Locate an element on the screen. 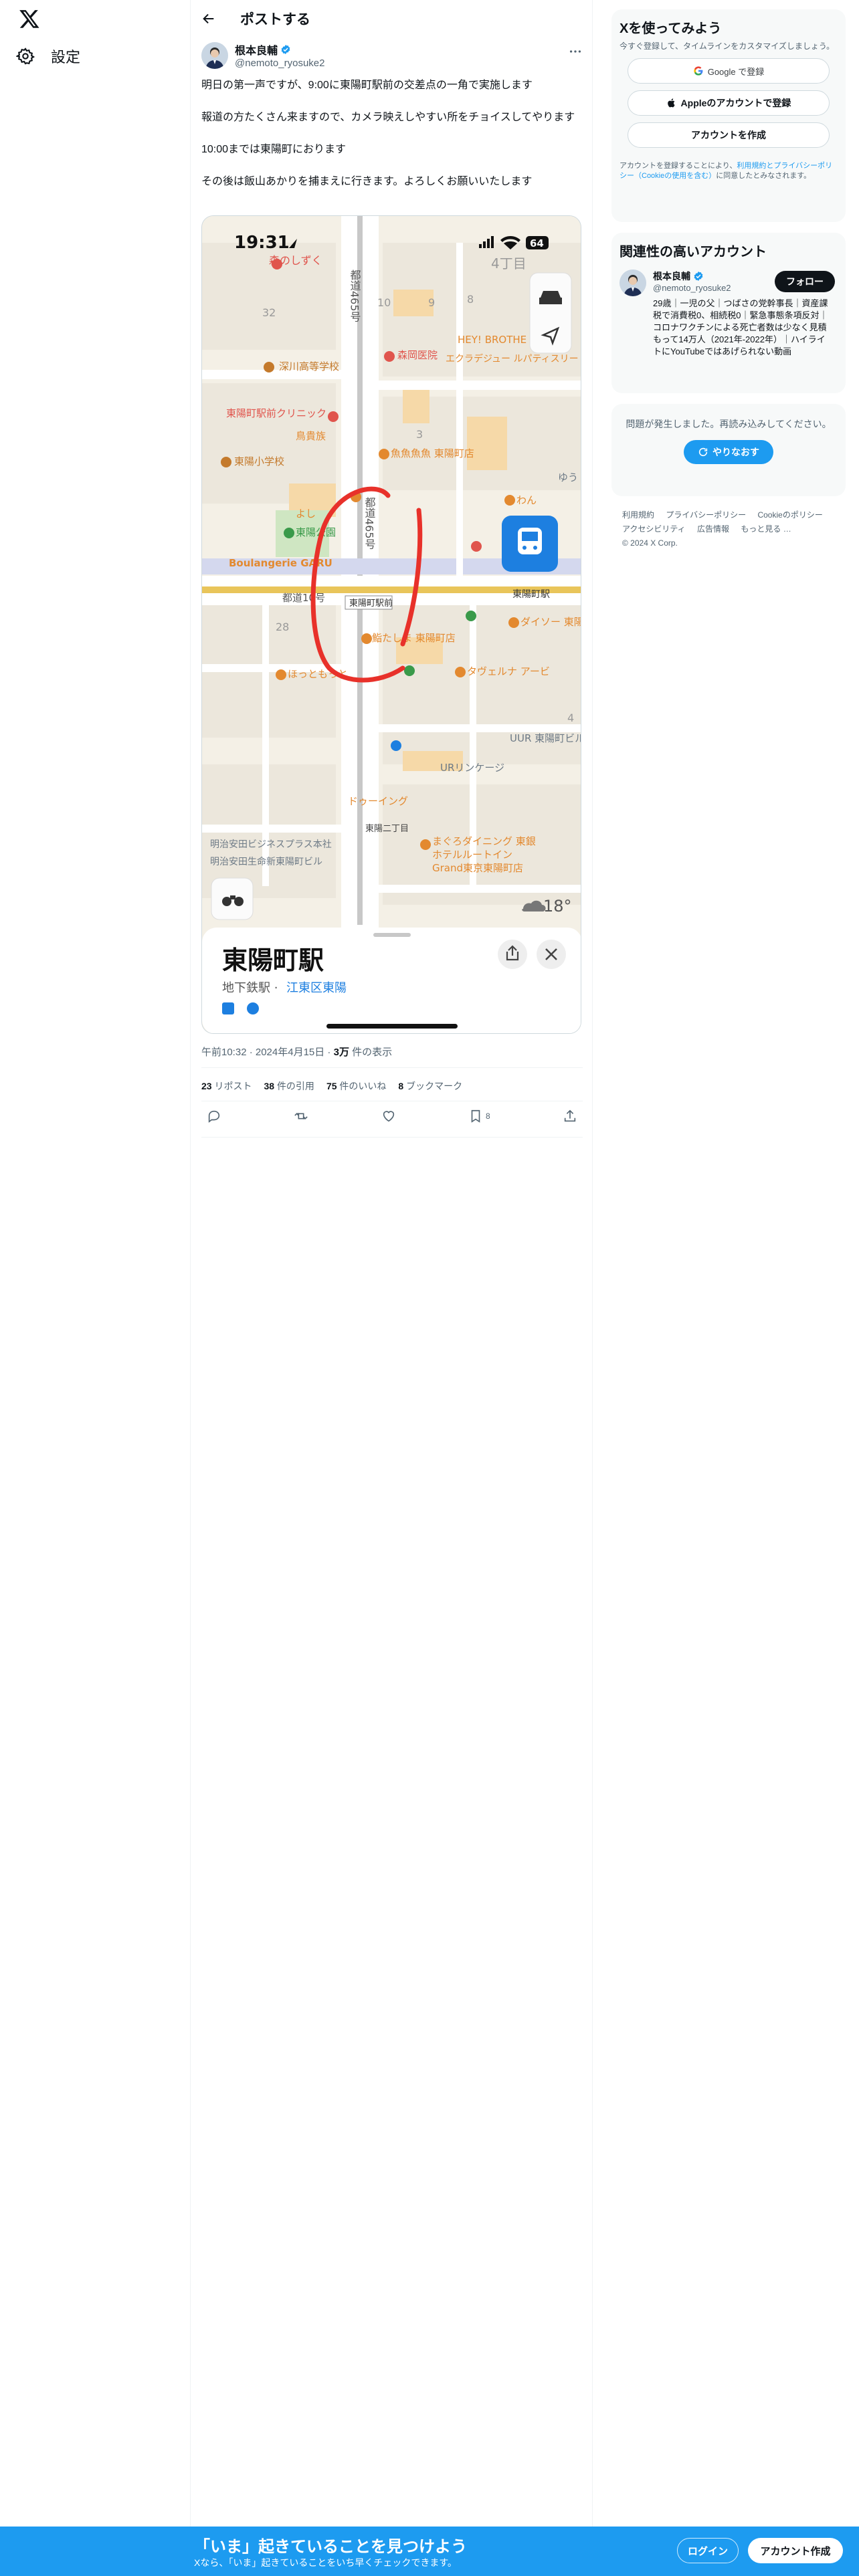 The height and width of the screenshot is (2576, 859). map-label: 28 is located at coordinates (282, 627).